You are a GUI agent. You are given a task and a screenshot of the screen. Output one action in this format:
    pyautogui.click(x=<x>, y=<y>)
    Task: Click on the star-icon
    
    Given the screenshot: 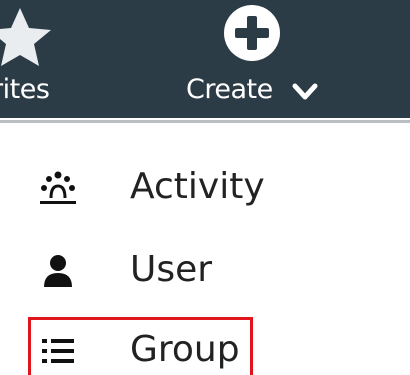 What is the action you would take?
    pyautogui.click(x=25, y=37)
    